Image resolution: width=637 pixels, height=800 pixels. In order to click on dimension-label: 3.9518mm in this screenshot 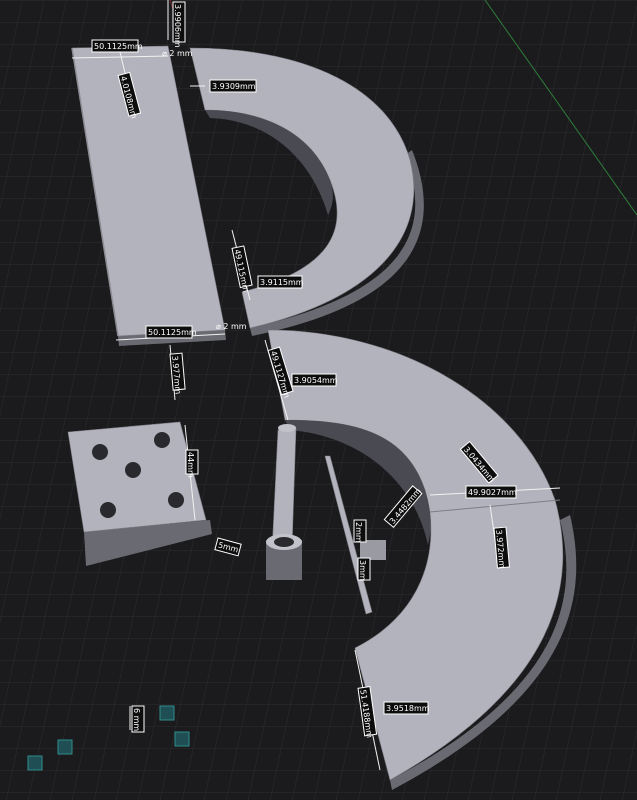, I will do `click(406, 708)`.